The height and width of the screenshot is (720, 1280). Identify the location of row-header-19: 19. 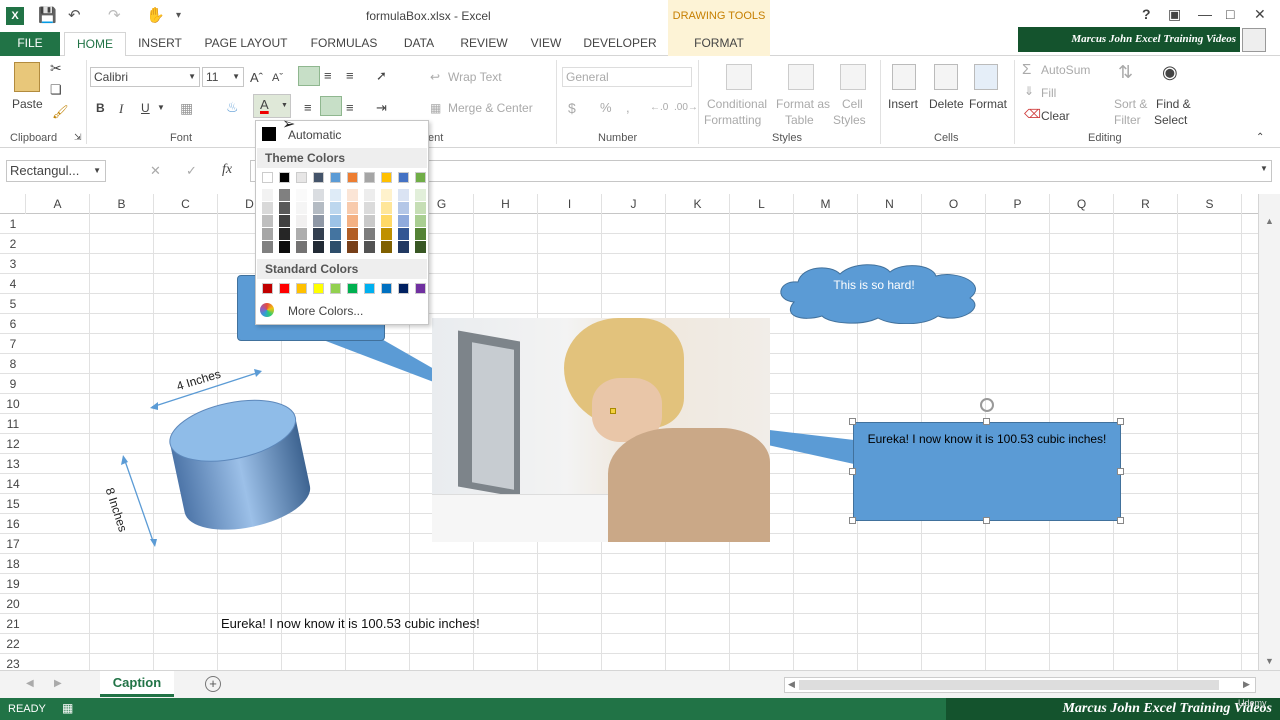
(13, 584).